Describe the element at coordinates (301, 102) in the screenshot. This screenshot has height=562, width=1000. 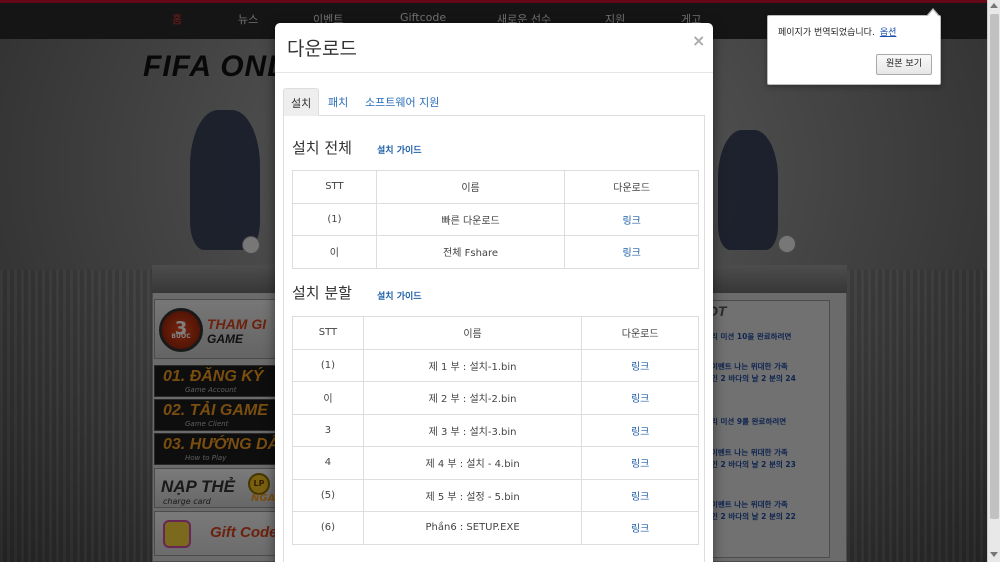
I see `tab-install: 설치` at that location.